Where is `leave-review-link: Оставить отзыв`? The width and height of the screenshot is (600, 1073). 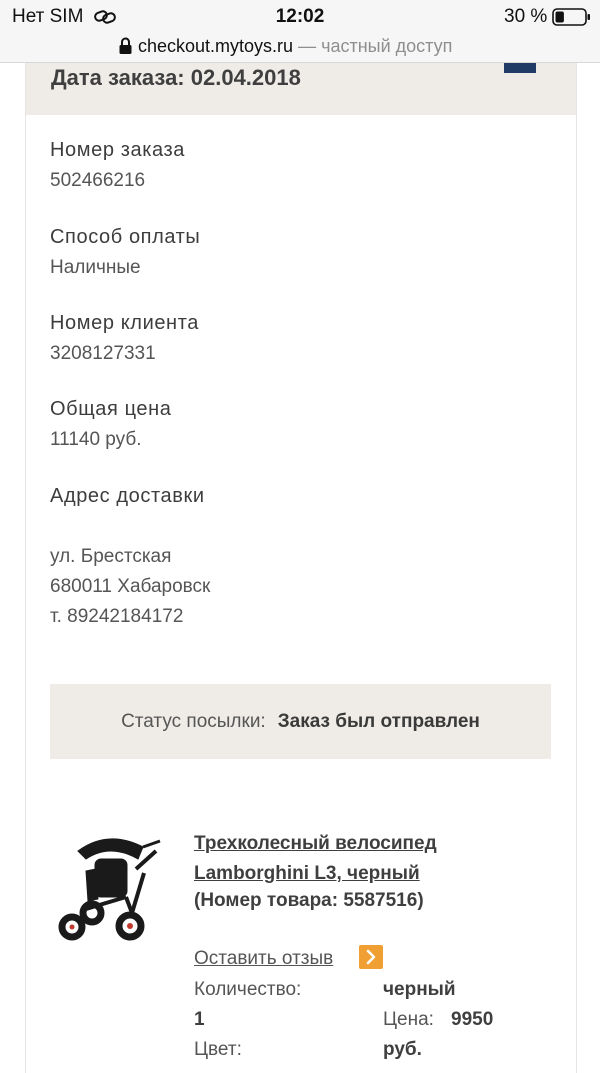 leave-review-link: Оставить отзыв is located at coordinates (263, 959).